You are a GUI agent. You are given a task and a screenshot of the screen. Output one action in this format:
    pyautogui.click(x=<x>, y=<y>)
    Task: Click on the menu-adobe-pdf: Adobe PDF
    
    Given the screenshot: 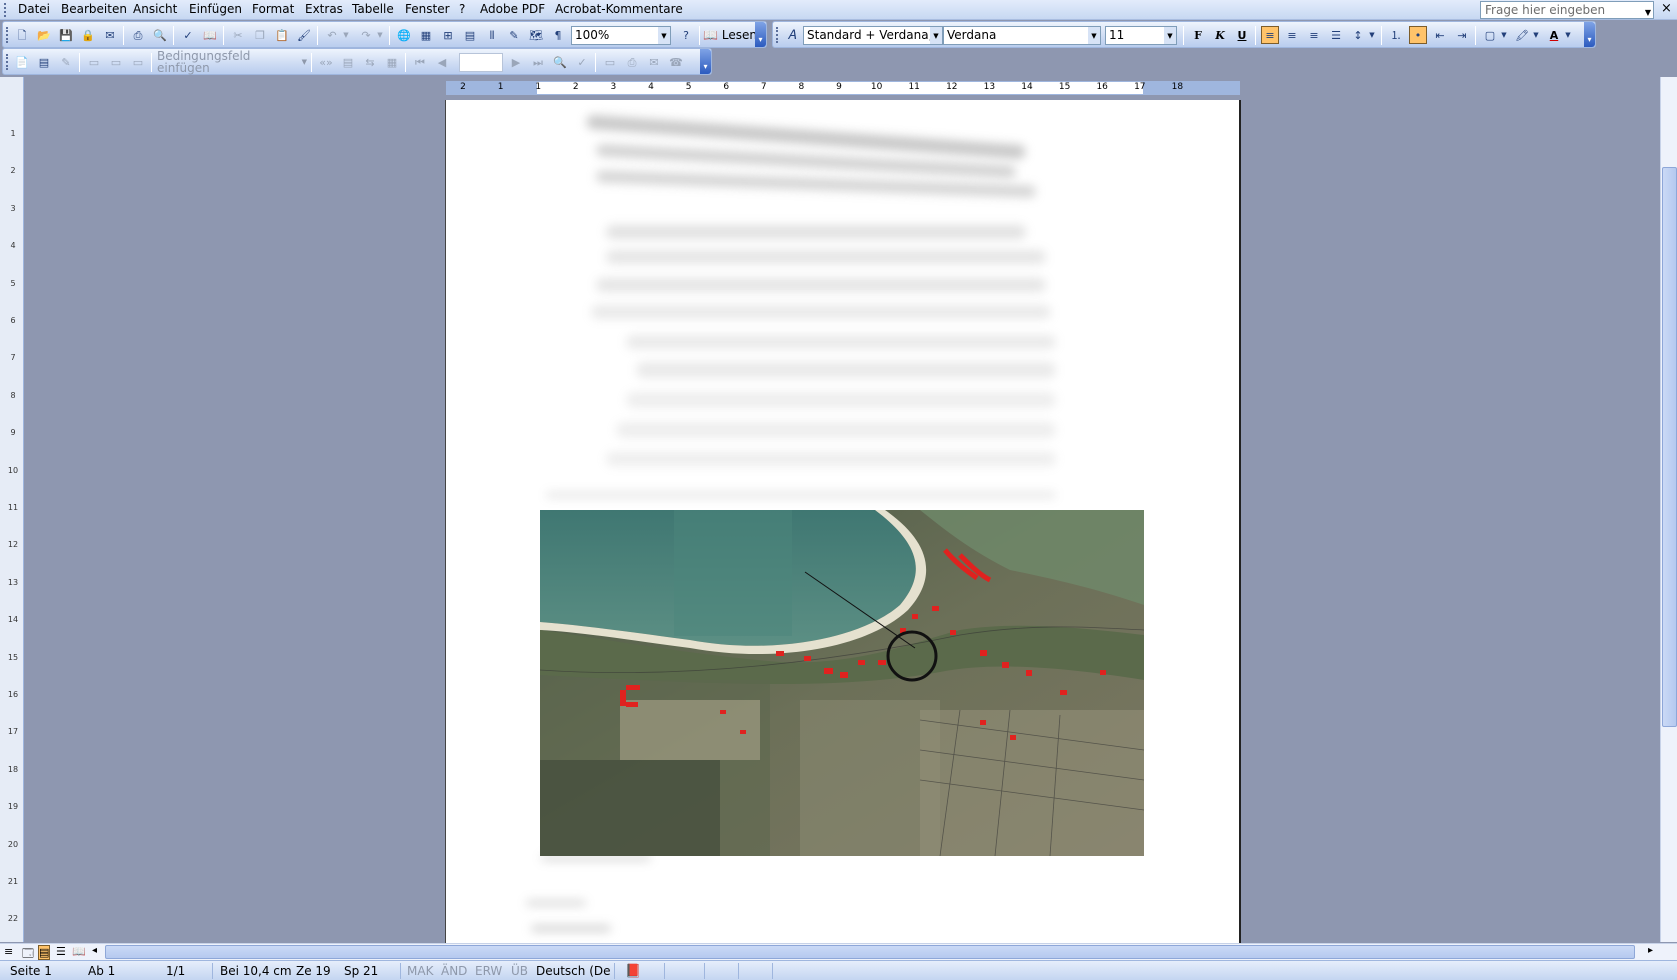 What is the action you would take?
    pyautogui.click(x=512, y=9)
    